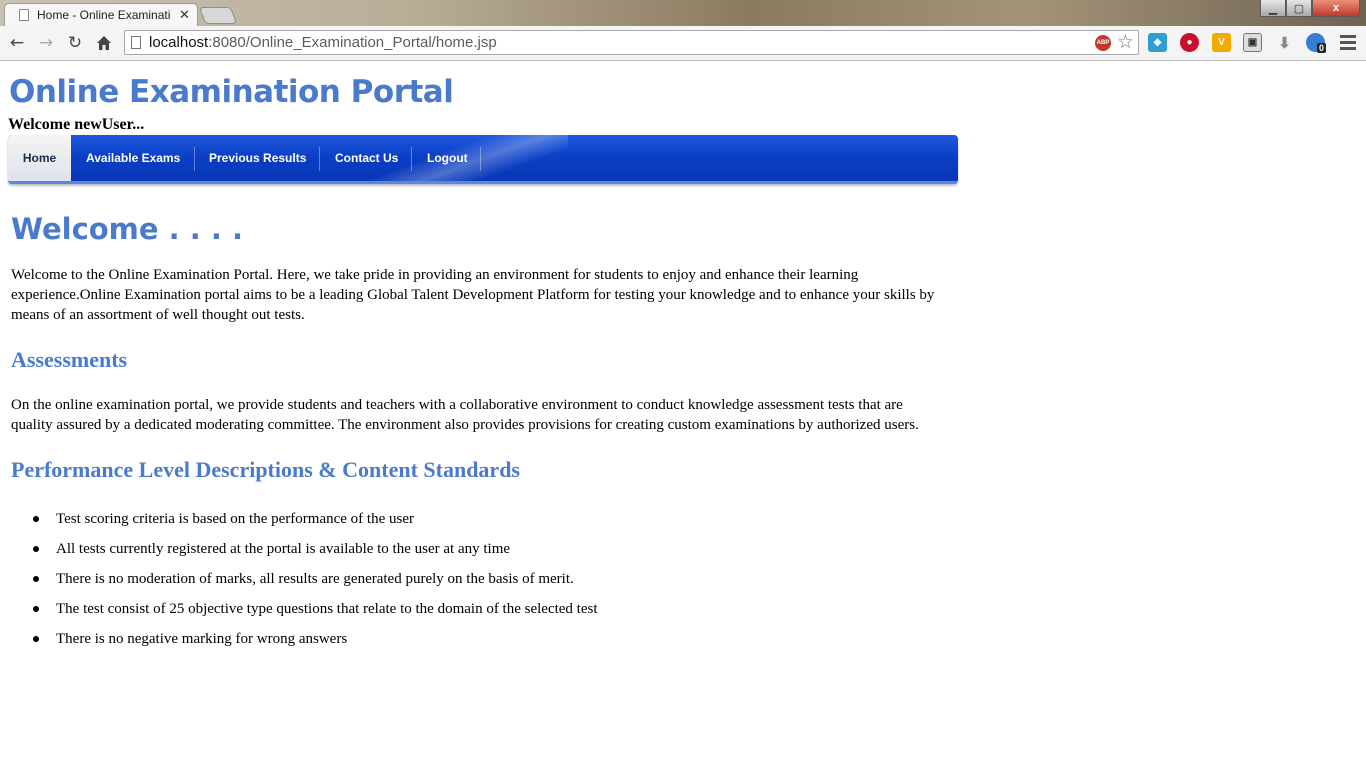 This screenshot has width=1366, height=768. I want to click on welcome-heading: Welcome . . . ., so click(127, 229).